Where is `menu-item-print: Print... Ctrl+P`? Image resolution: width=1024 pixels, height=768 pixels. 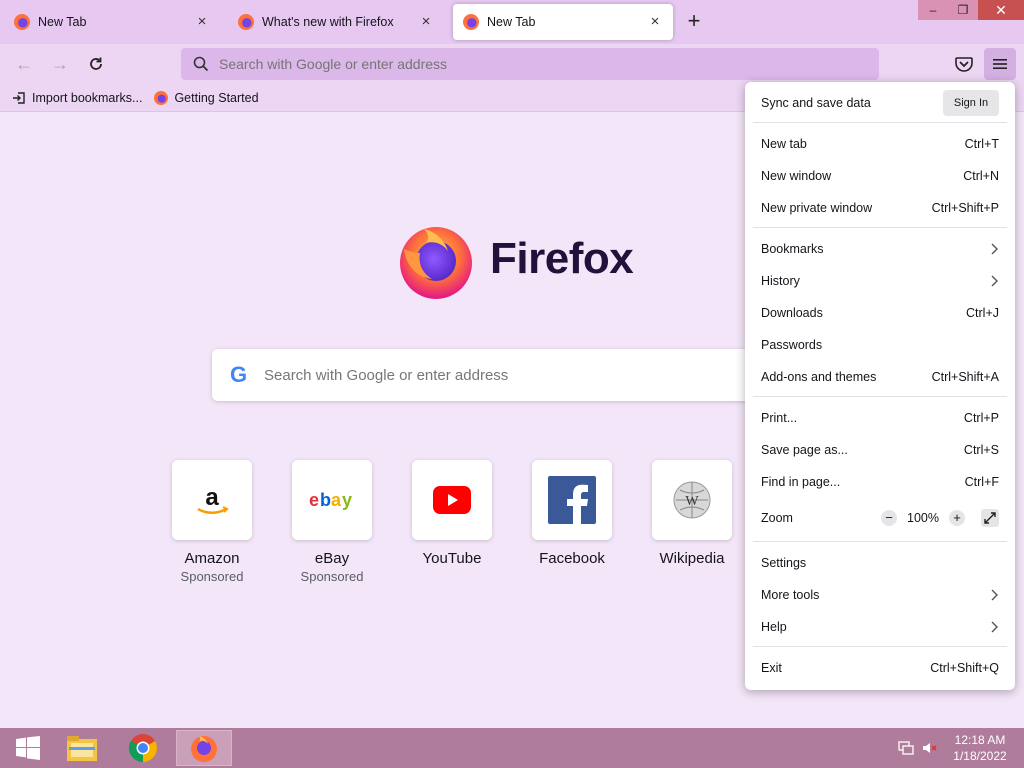
menu-item-print: Print... Ctrl+P is located at coordinates (880, 418).